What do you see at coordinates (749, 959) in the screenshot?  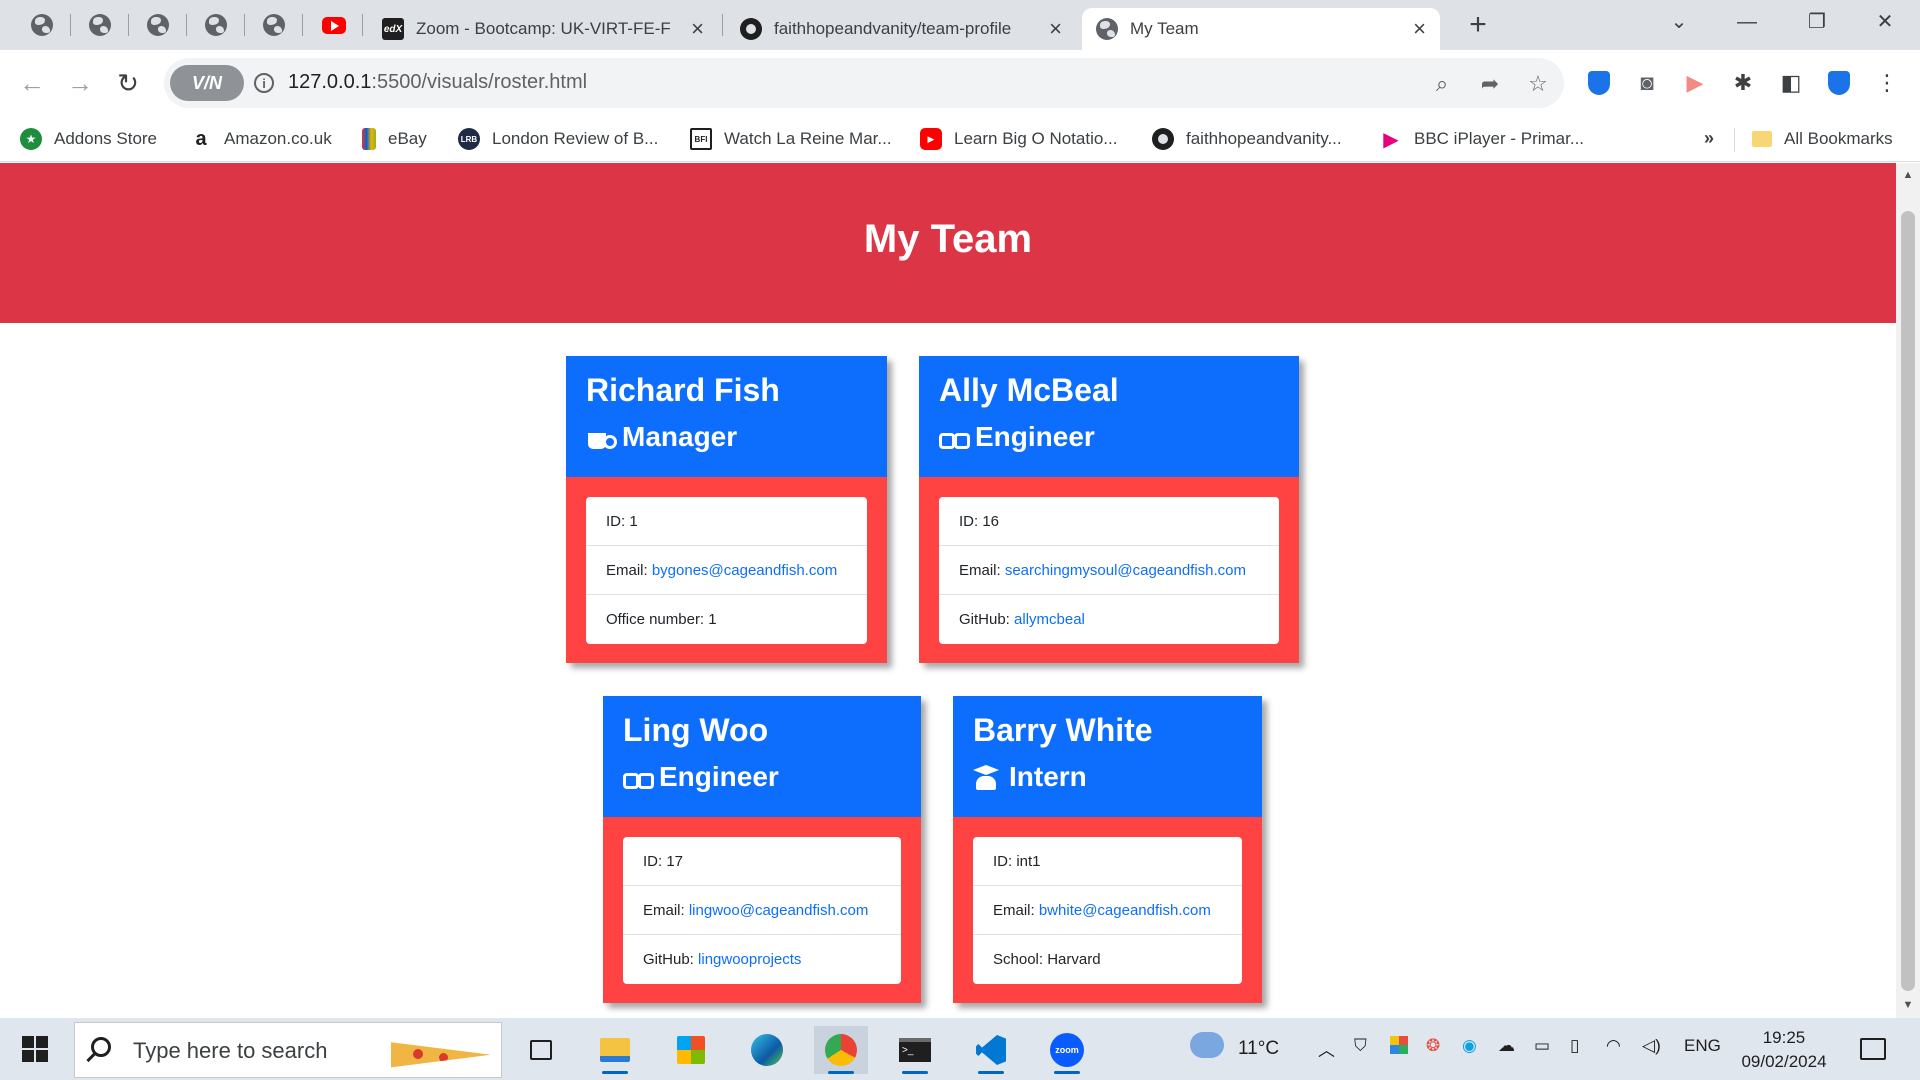 I see `github-link: lingwooprojects` at bounding box center [749, 959].